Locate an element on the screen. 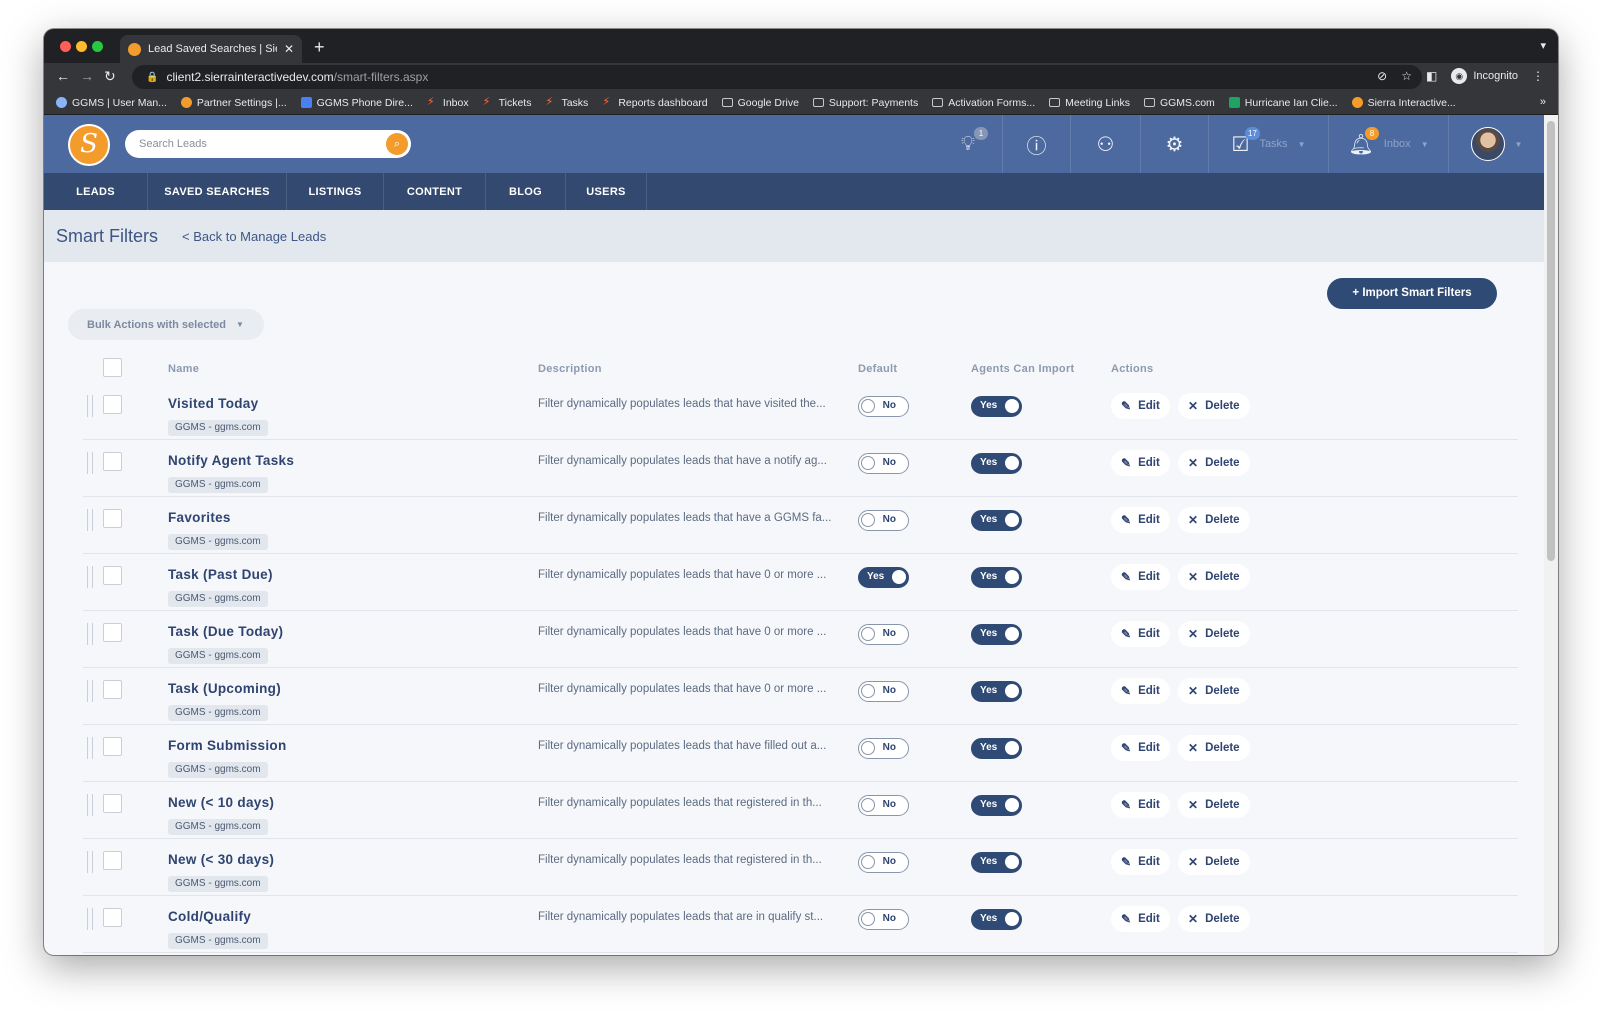  select-all-checkbox is located at coordinates (112, 367).